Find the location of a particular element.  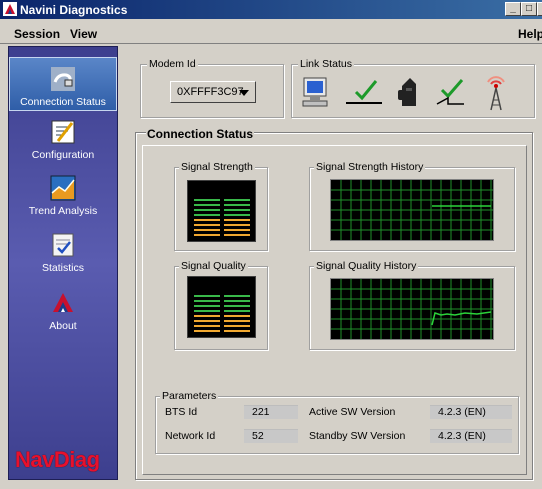

signal-quality-history-grid is located at coordinates (412, 309).